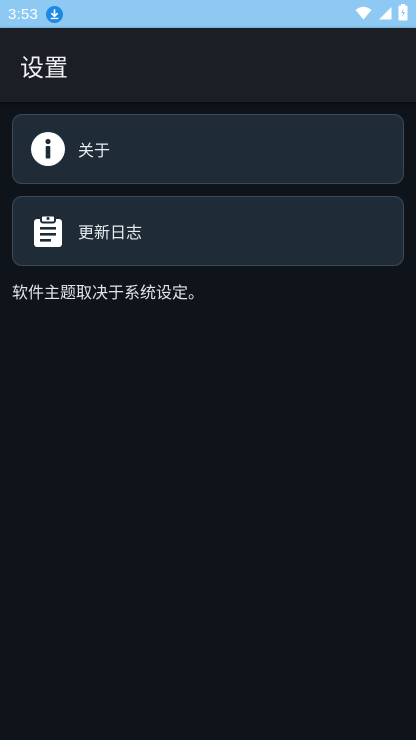 The image size is (416, 740). I want to click on settings-item-changelog: 更新日志, so click(208, 231).